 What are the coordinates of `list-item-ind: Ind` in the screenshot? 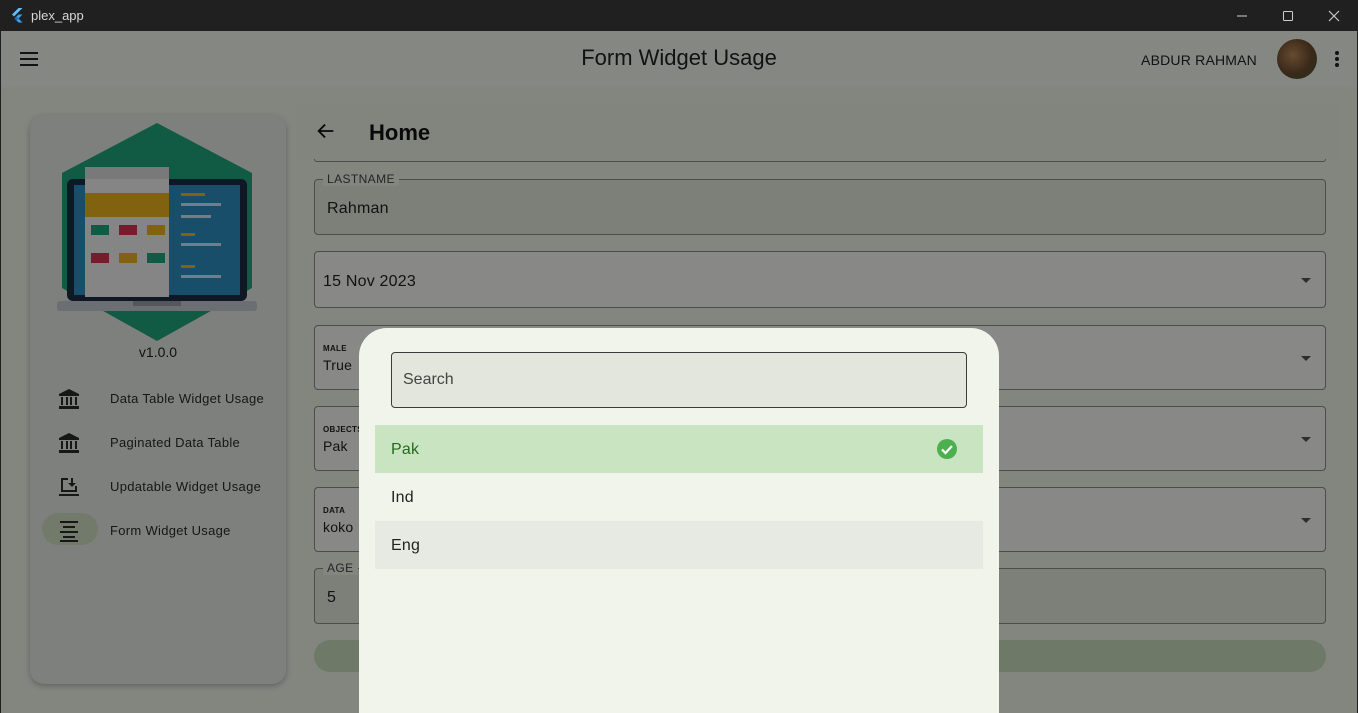 It's located at (679, 497).